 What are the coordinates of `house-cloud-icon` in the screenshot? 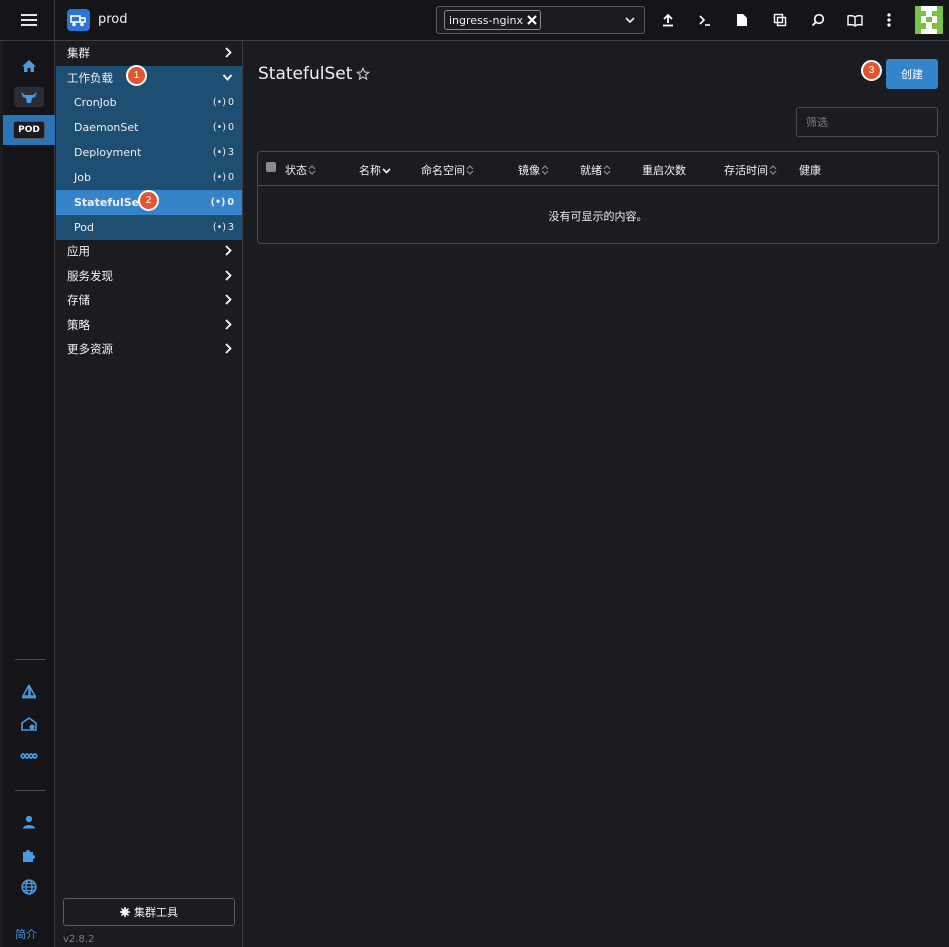 It's located at (29, 724).